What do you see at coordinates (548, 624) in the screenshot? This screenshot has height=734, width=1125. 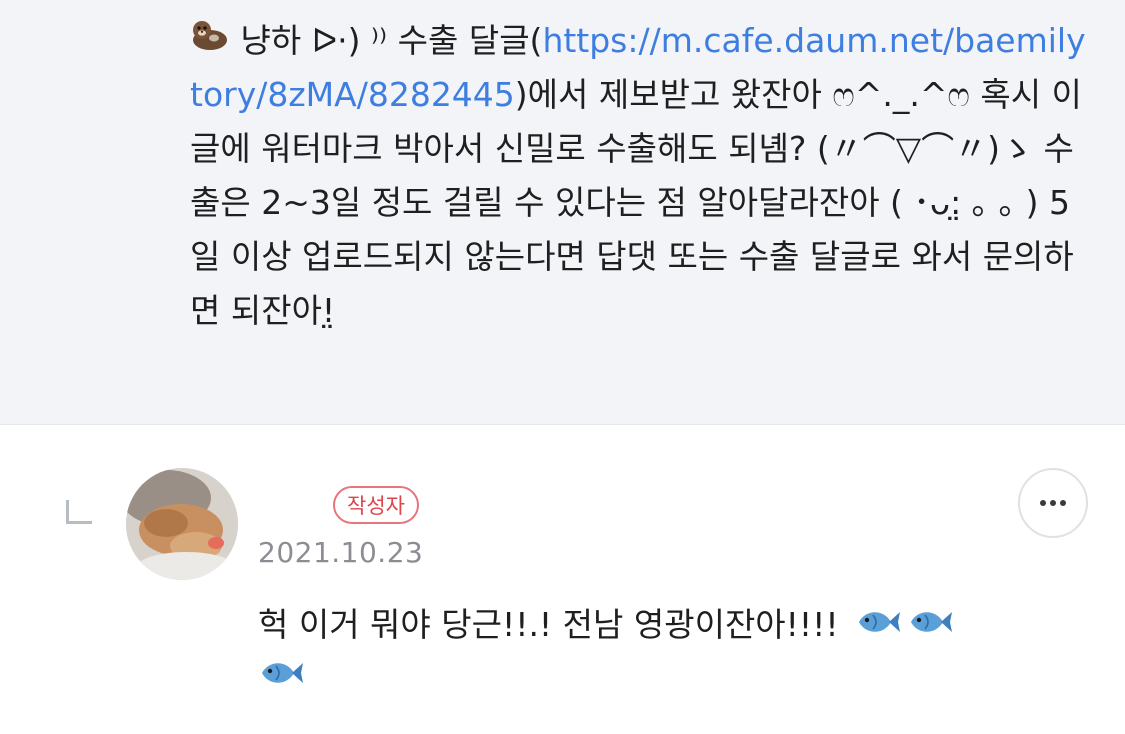 I see `reply-text: 헉 이거 뭐야 당근!!.! 전남 영광이잔아!!!!` at bounding box center [548, 624].